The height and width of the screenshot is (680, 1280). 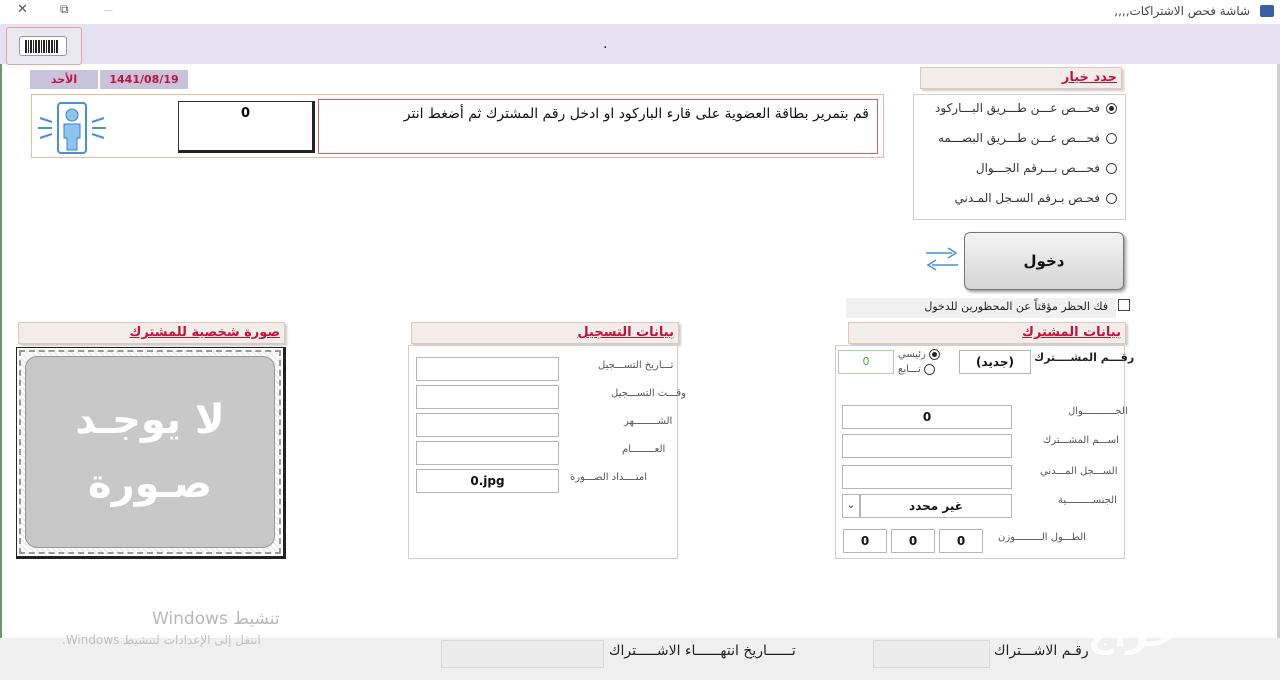 I want to click on weight-field: 0, so click(x=913, y=541).